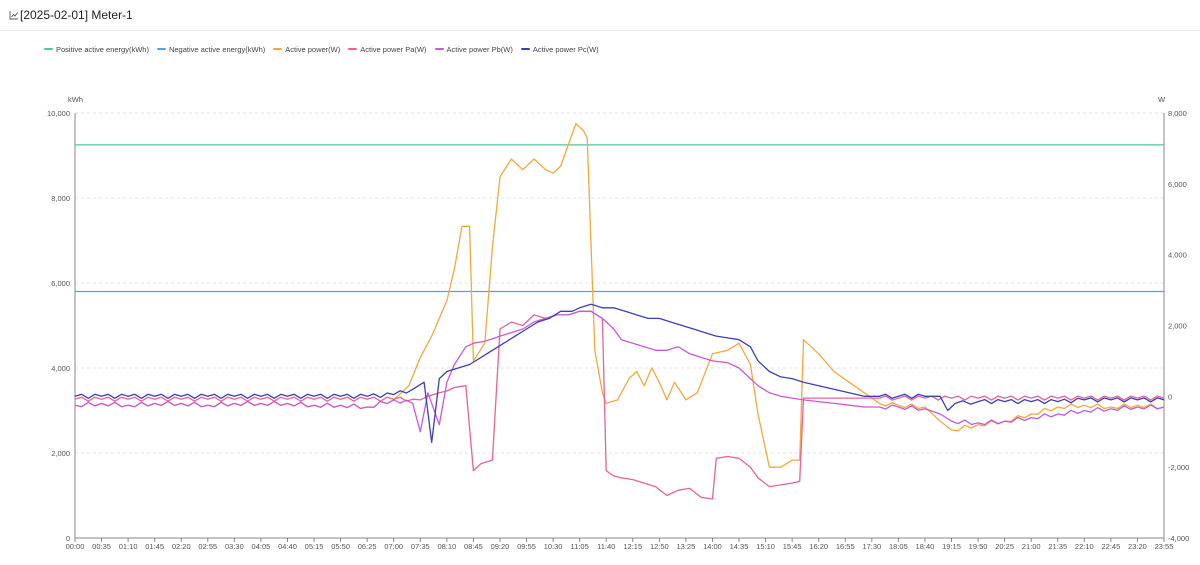  Describe the element at coordinates (234, 546) in the screenshot. I see `x-tick-label: 03:30` at that location.